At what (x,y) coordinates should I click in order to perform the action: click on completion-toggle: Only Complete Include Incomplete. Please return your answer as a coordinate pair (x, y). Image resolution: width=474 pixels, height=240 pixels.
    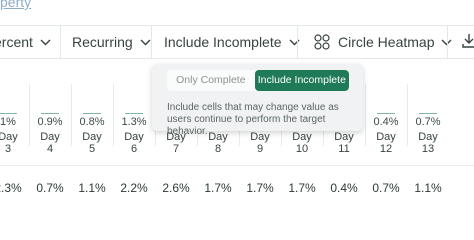
    Looking at the image, I should click on (258, 80).